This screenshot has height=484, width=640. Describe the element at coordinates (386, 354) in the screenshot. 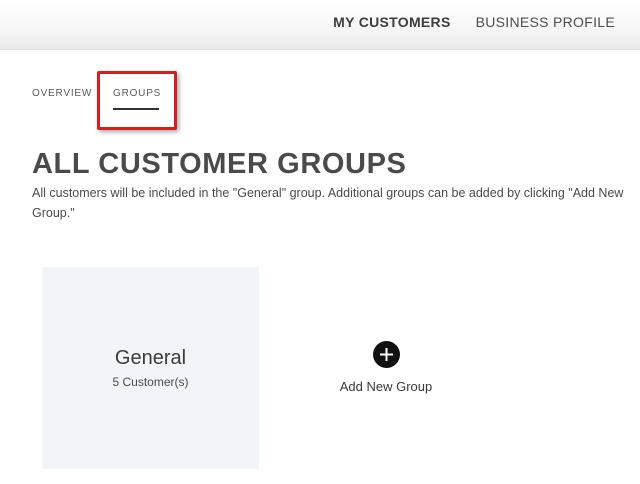

I see `plus-circle-icon` at that location.